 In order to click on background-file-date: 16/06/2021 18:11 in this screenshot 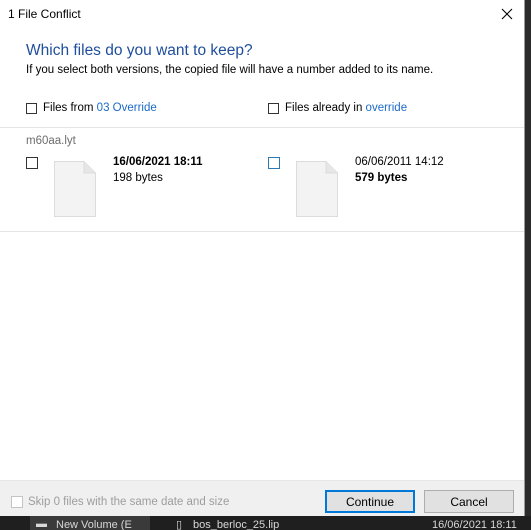, I will do `click(474, 524)`.